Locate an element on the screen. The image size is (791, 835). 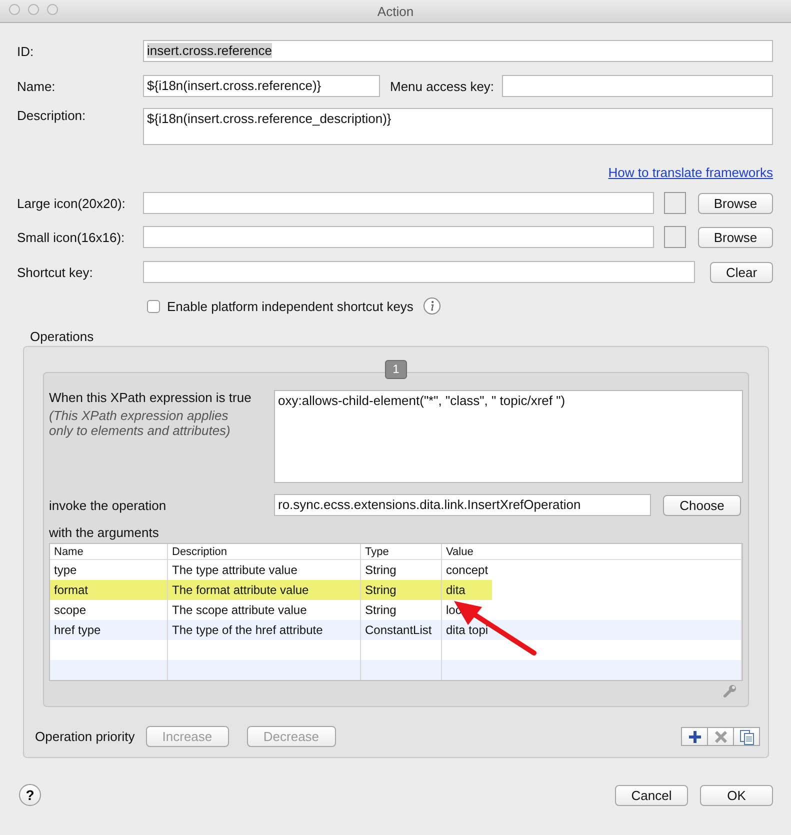
field-label: When this XPath expression is true is located at coordinates (150, 397).